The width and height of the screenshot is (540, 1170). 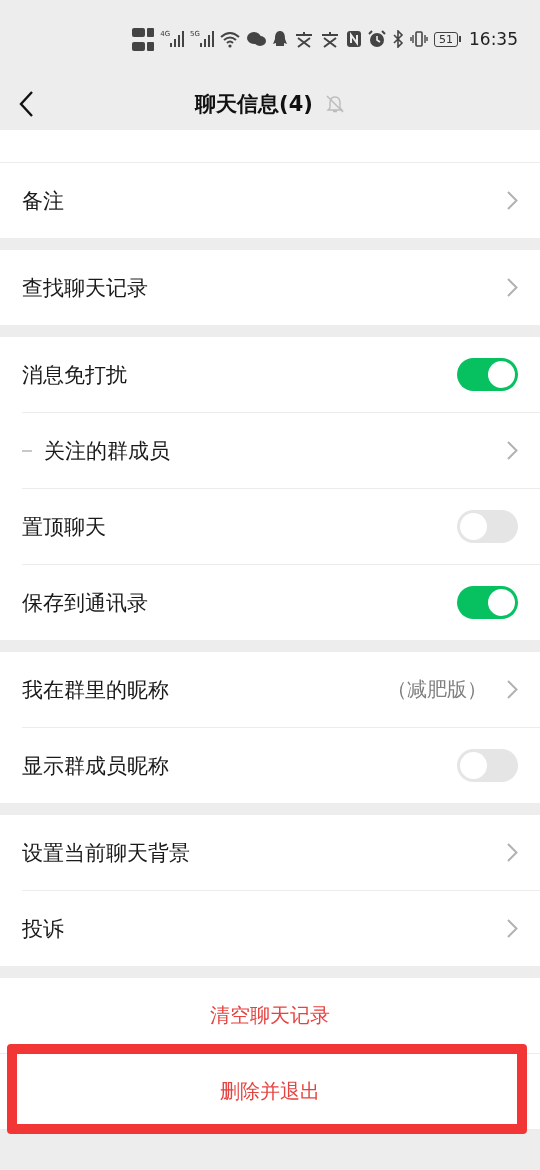 I want to click on chat-icon, so click(x=256, y=39).